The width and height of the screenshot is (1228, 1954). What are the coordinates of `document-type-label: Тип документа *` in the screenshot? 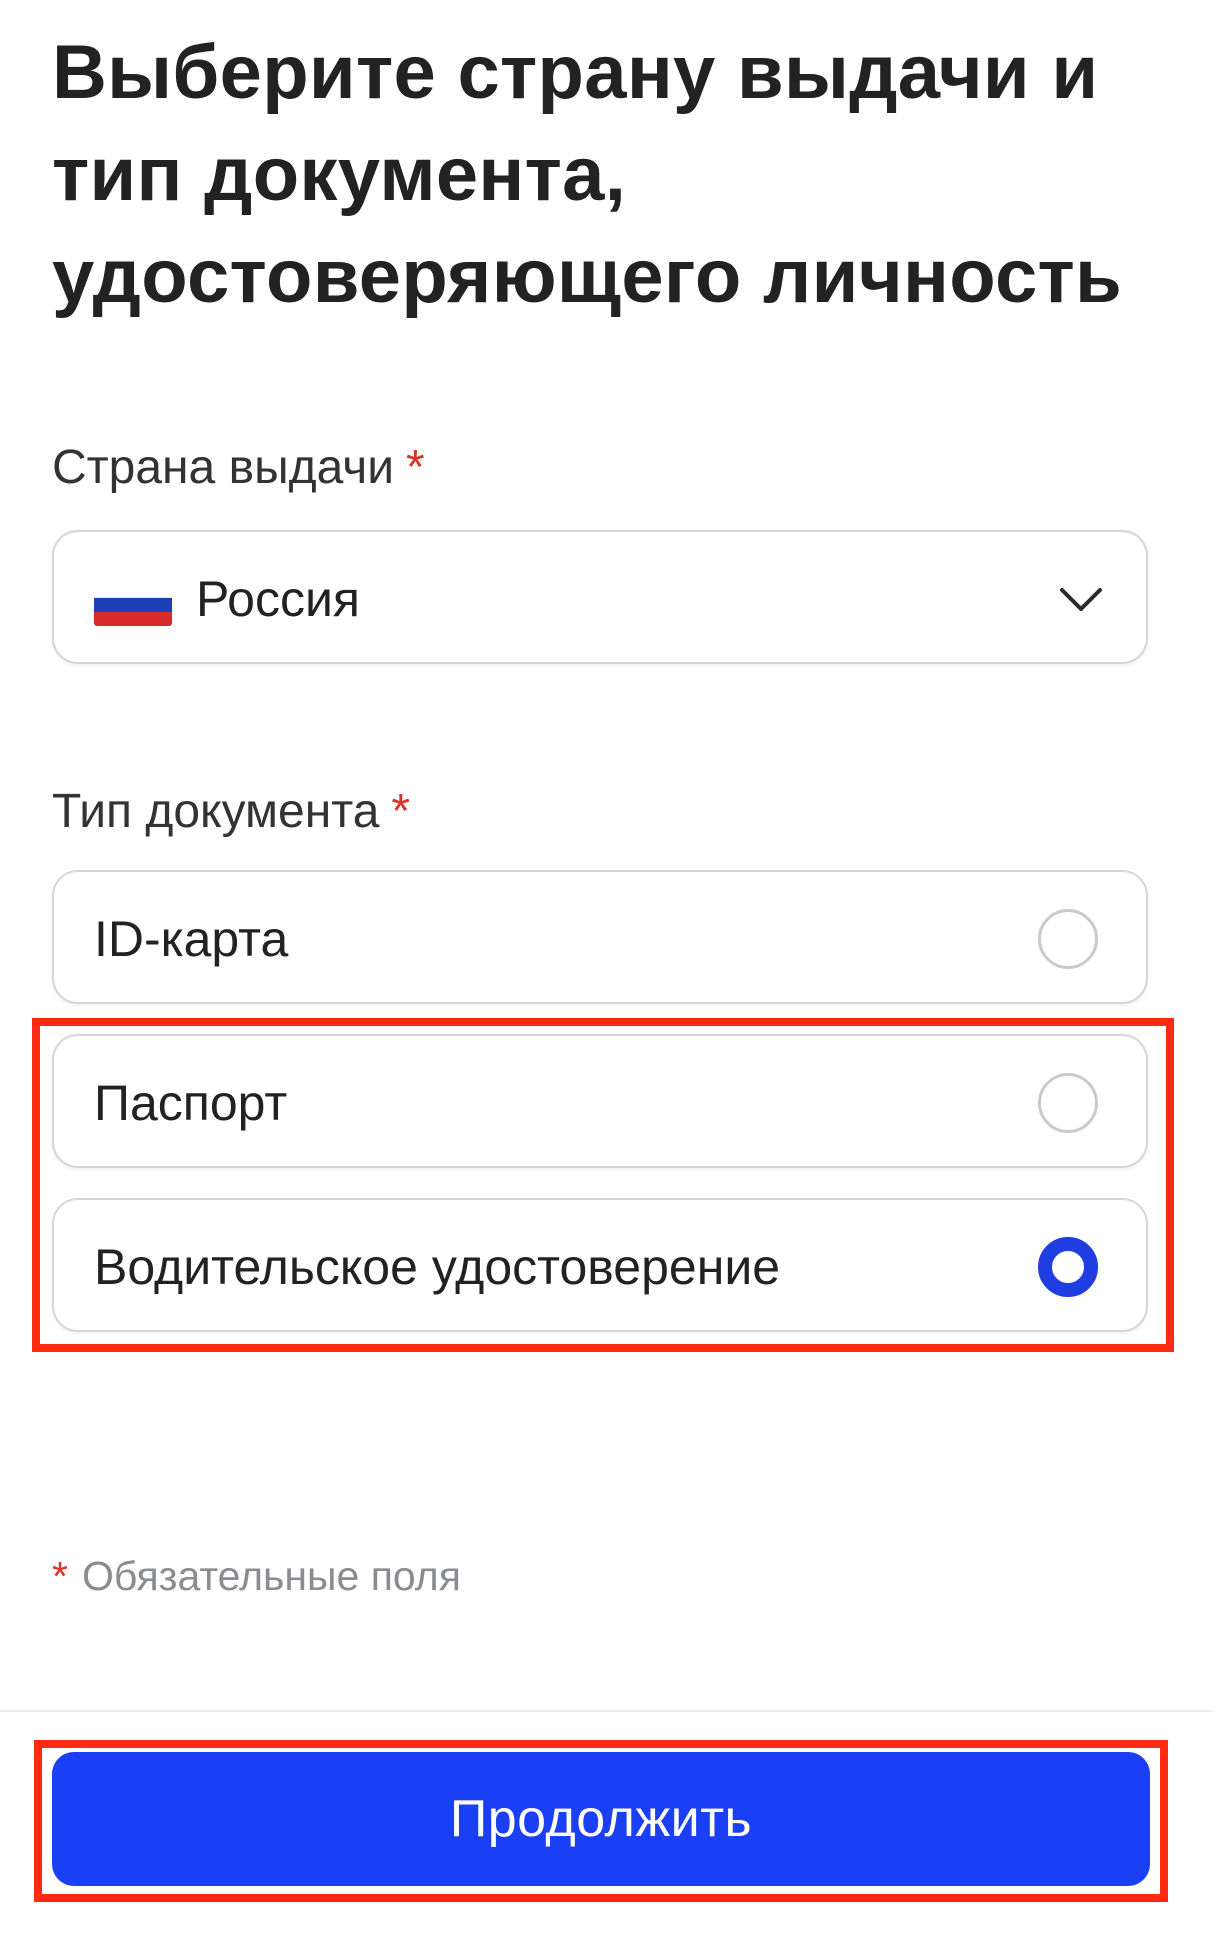 It's located at (231, 812).